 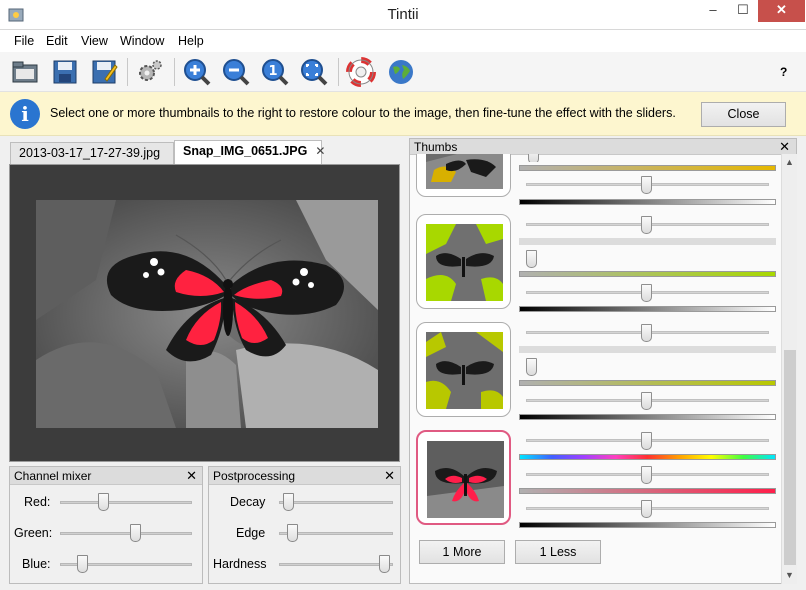 What do you see at coordinates (743, 114) in the screenshot?
I see `info-close-button: Close` at bounding box center [743, 114].